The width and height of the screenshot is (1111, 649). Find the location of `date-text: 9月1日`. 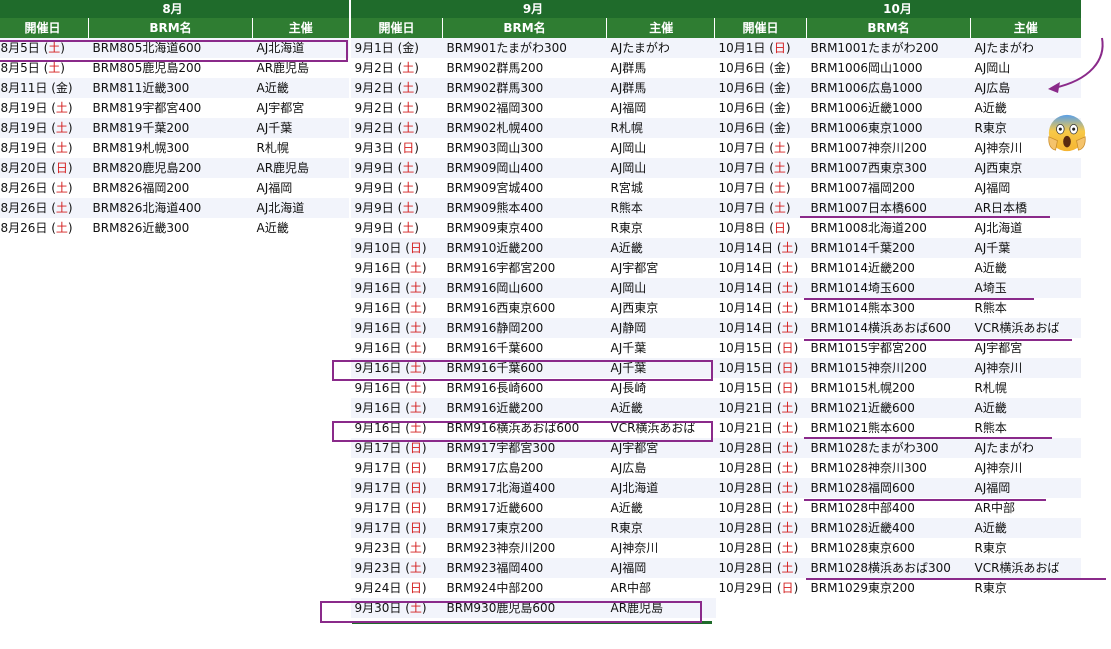

date-text: 9月1日 is located at coordinates (374, 48).